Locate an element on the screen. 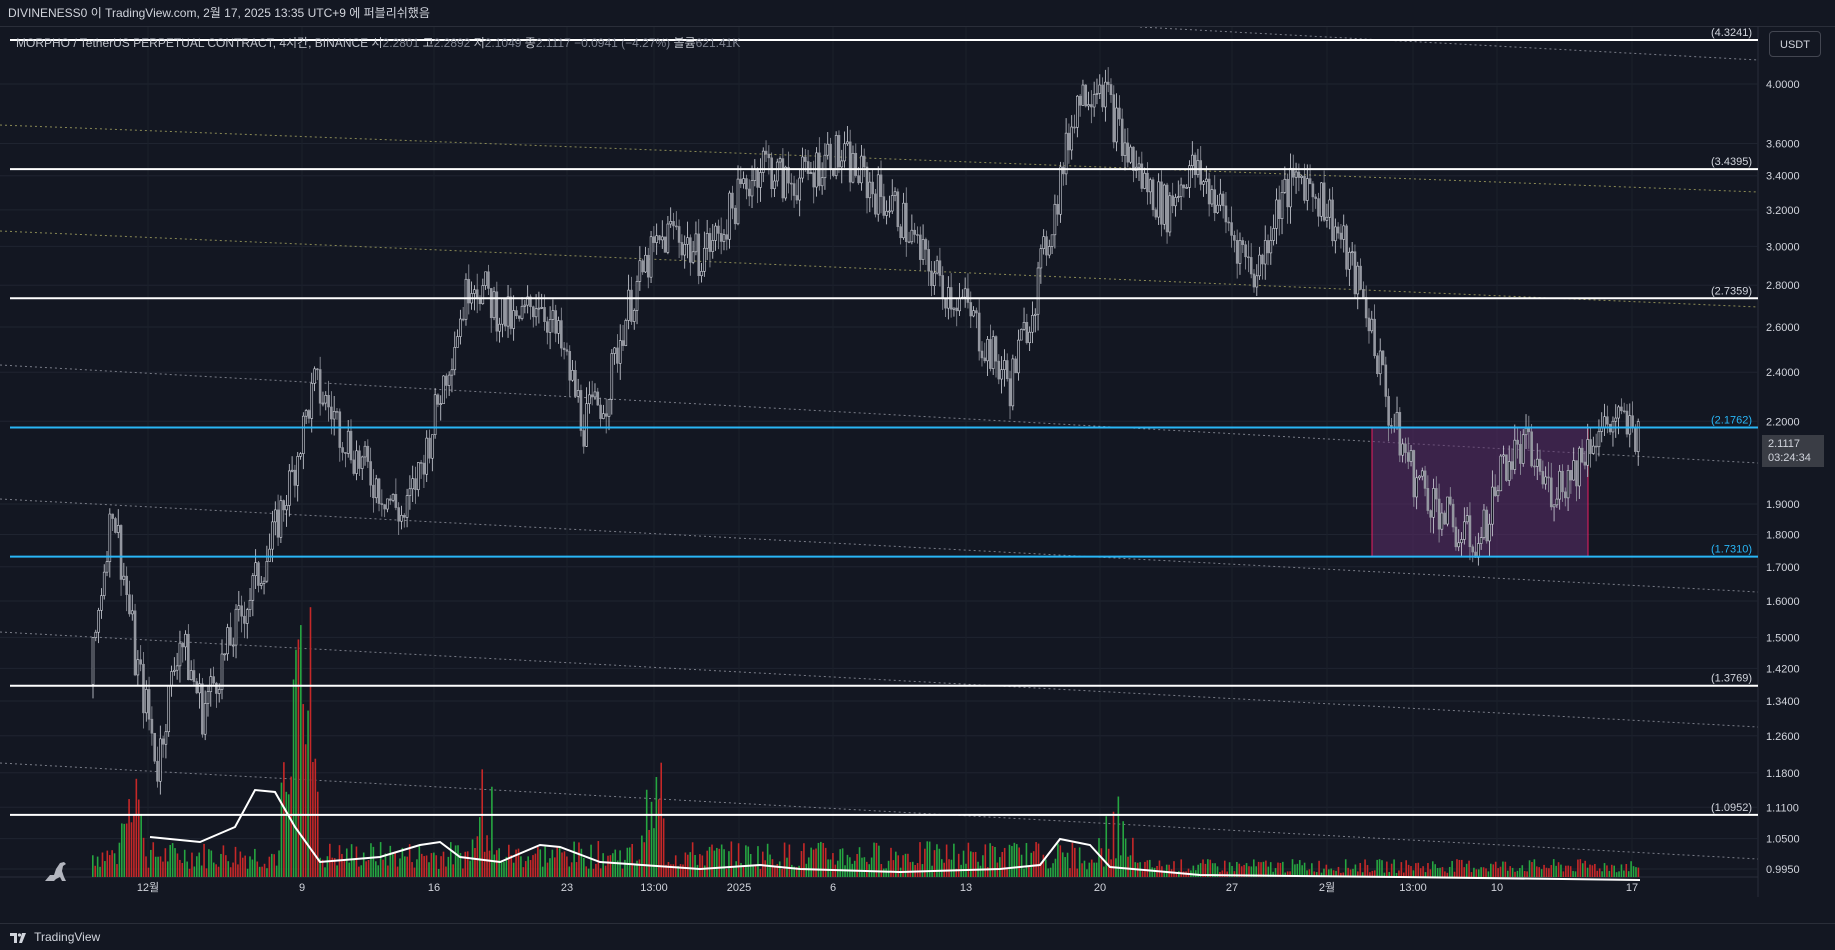  time-tick-label: 12월 is located at coordinates (148, 887).